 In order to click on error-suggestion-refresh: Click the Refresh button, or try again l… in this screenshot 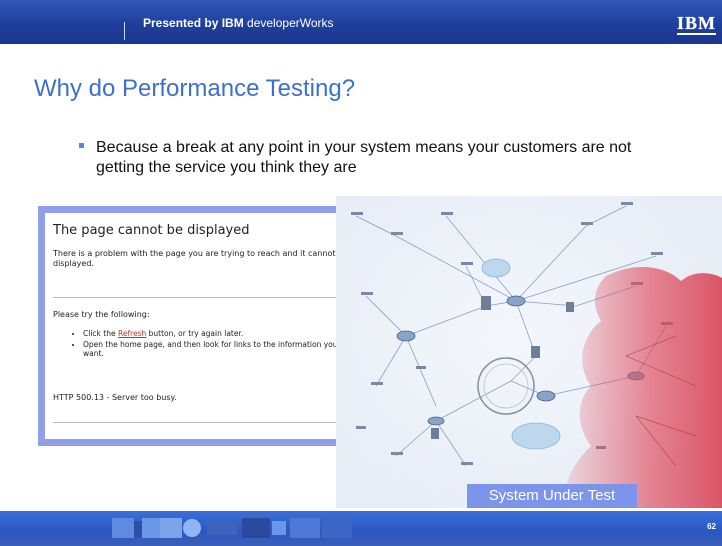, I will do `click(213, 333)`.